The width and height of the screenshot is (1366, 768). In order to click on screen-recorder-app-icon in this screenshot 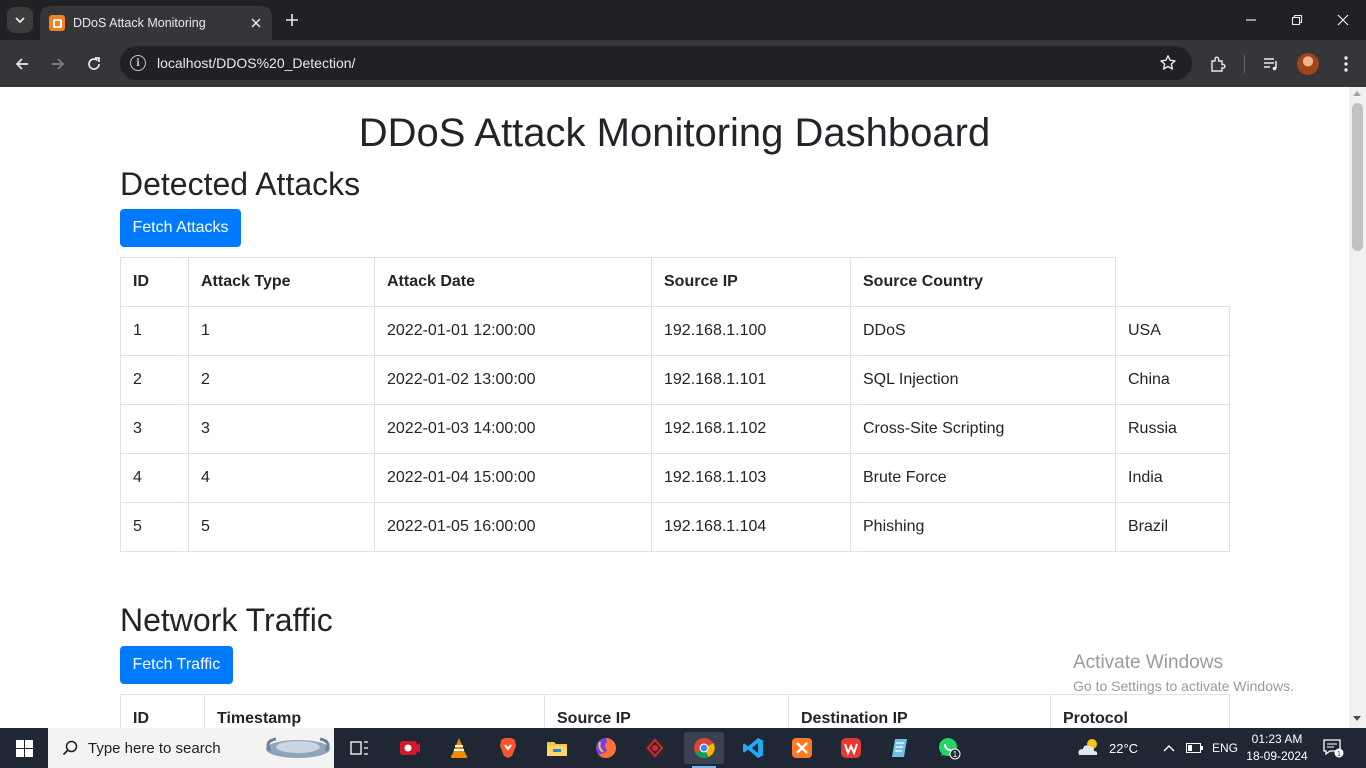, I will do `click(410, 748)`.